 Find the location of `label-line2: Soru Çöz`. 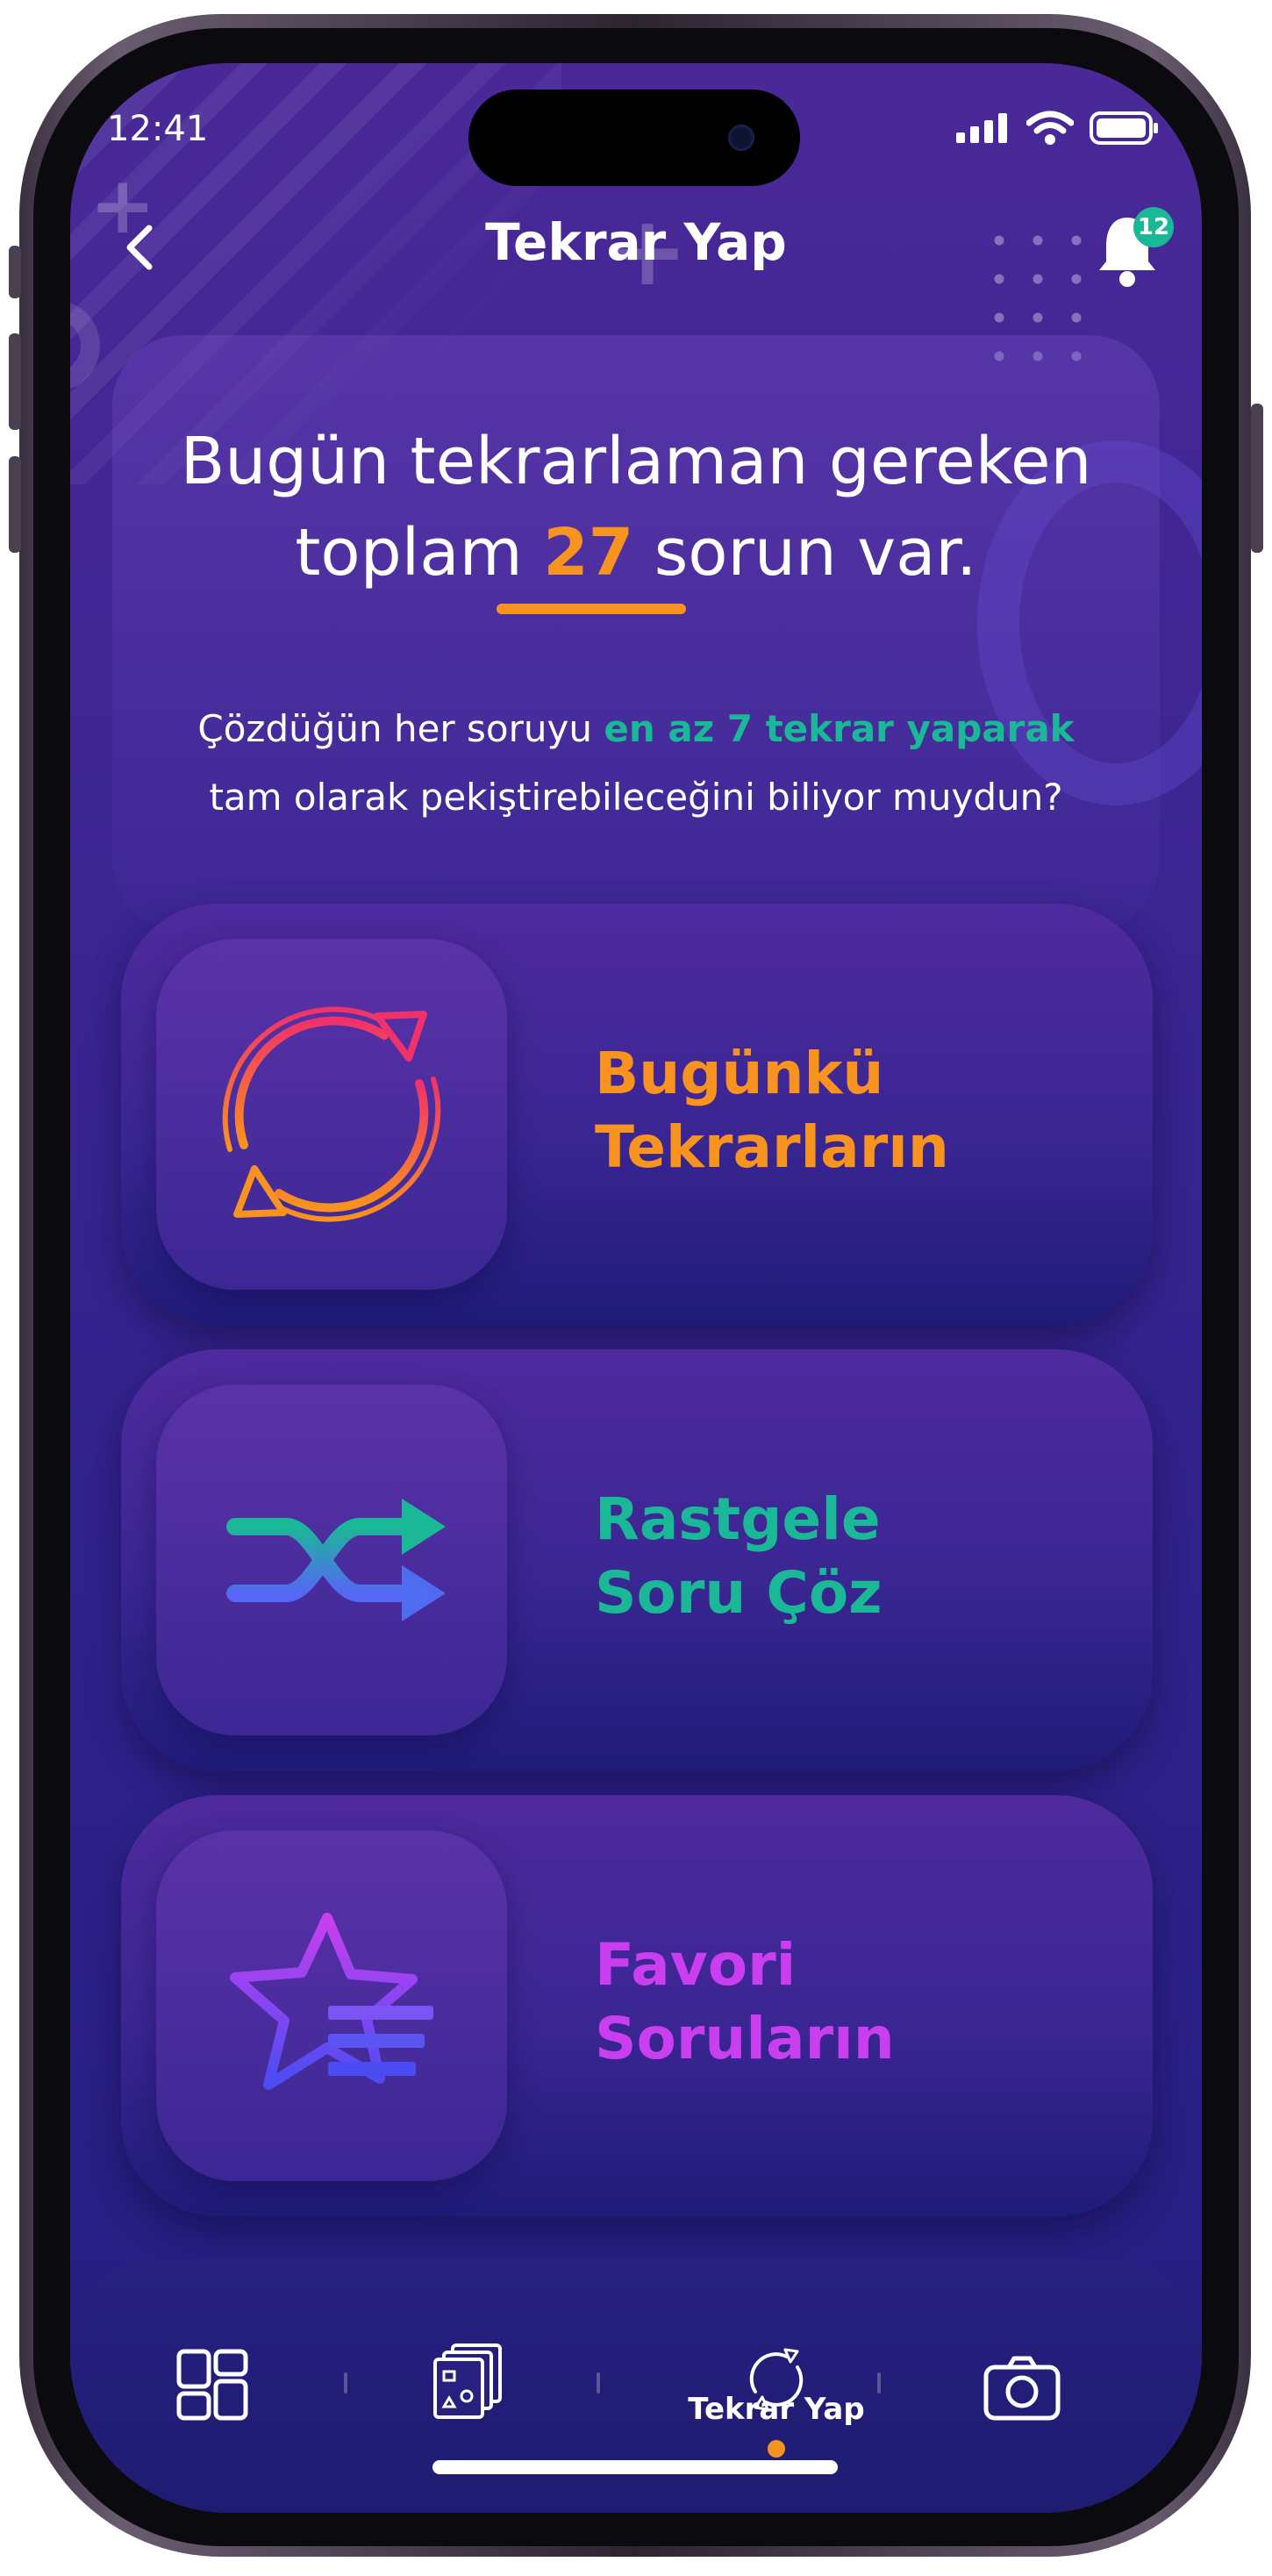

label-line2: Soru Çöz is located at coordinates (739, 1593).